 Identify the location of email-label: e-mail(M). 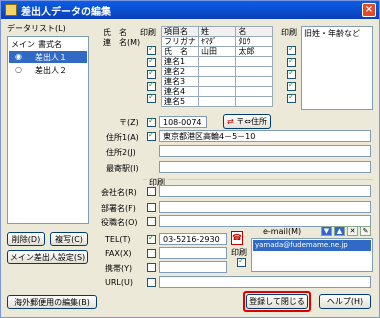
(282, 231).